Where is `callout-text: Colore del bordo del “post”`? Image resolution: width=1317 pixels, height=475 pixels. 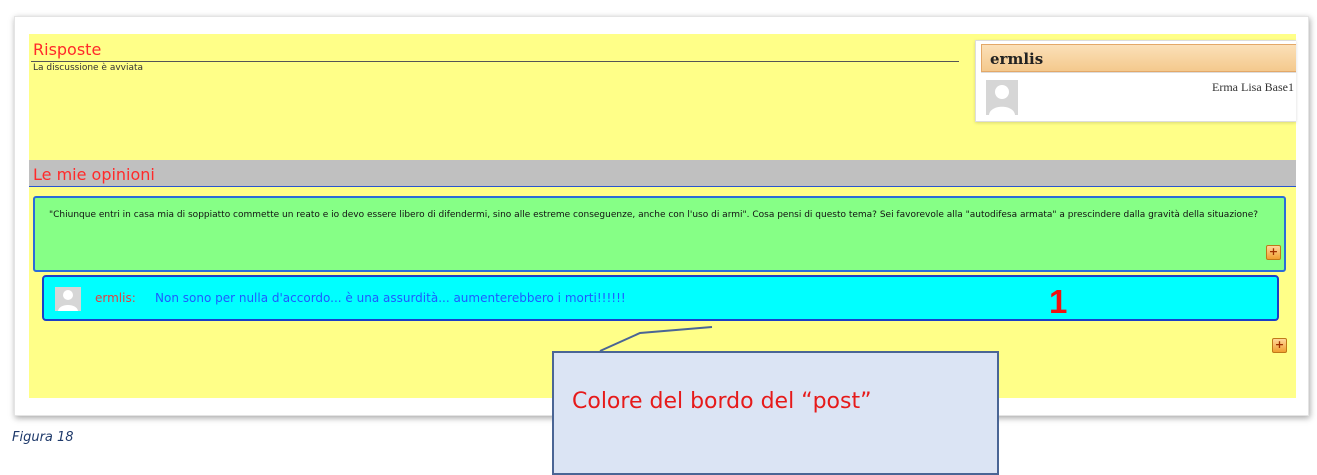 callout-text: Colore del bordo del “post” is located at coordinates (722, 401).